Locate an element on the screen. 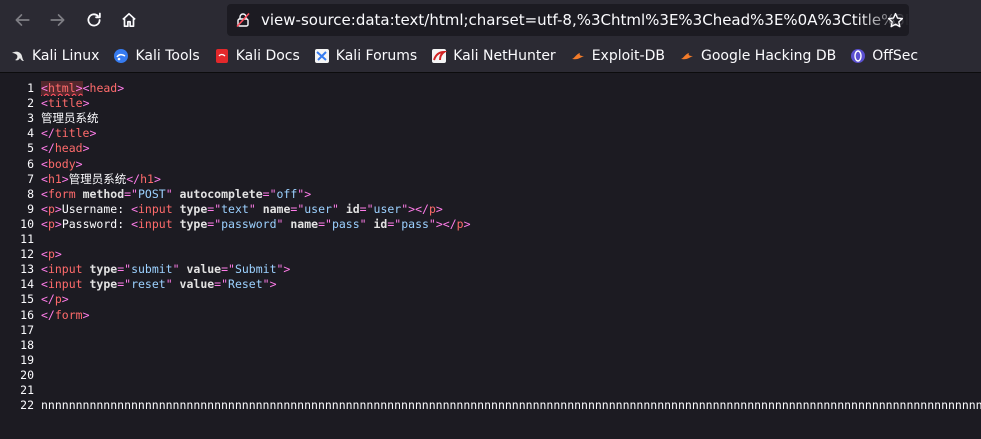 The width and height of the screenshot is (981, 439). line-code: </form> is located at coordinates (65, 314).